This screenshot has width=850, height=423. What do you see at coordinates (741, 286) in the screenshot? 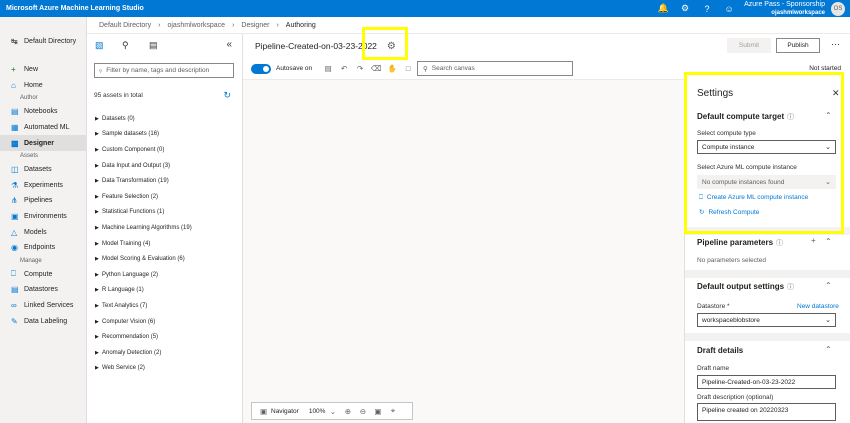
I see `section-title: Default output settings` at bounding box center [741, 286].